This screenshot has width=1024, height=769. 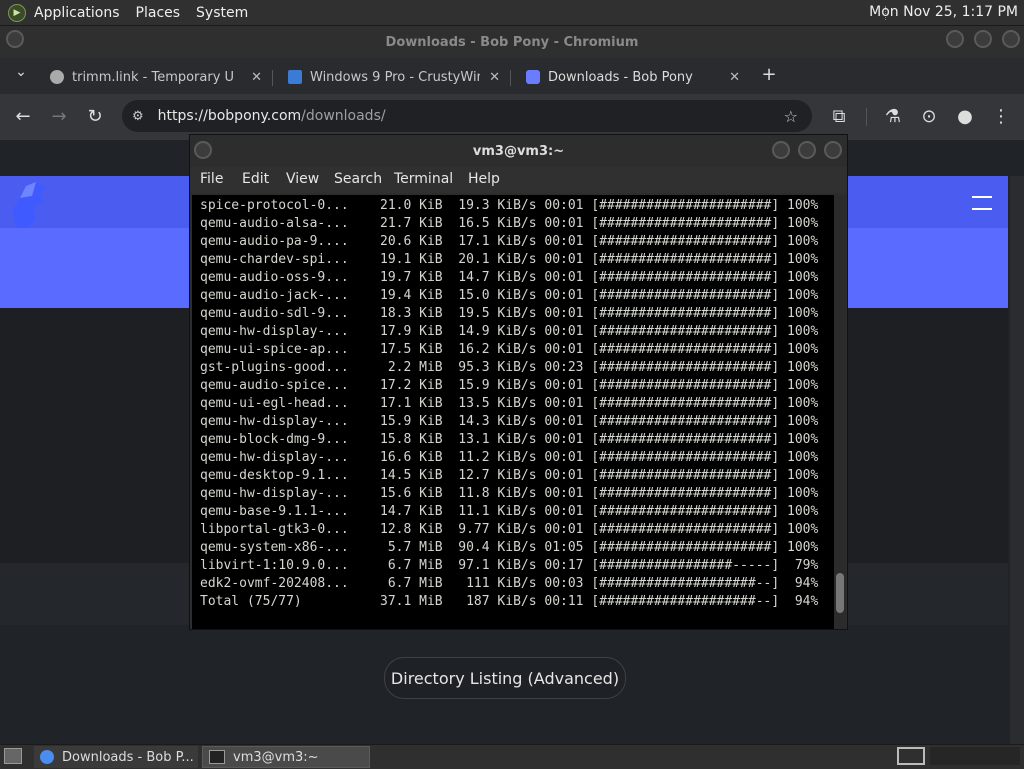 What do you see at coordinates (211, 179) in the screenshot?
I see `menu-file: File` at bounding box center [211, 179].